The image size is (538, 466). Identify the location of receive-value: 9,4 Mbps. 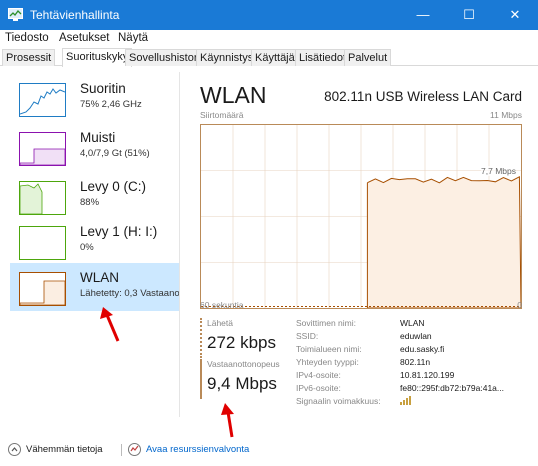
(242, 383).